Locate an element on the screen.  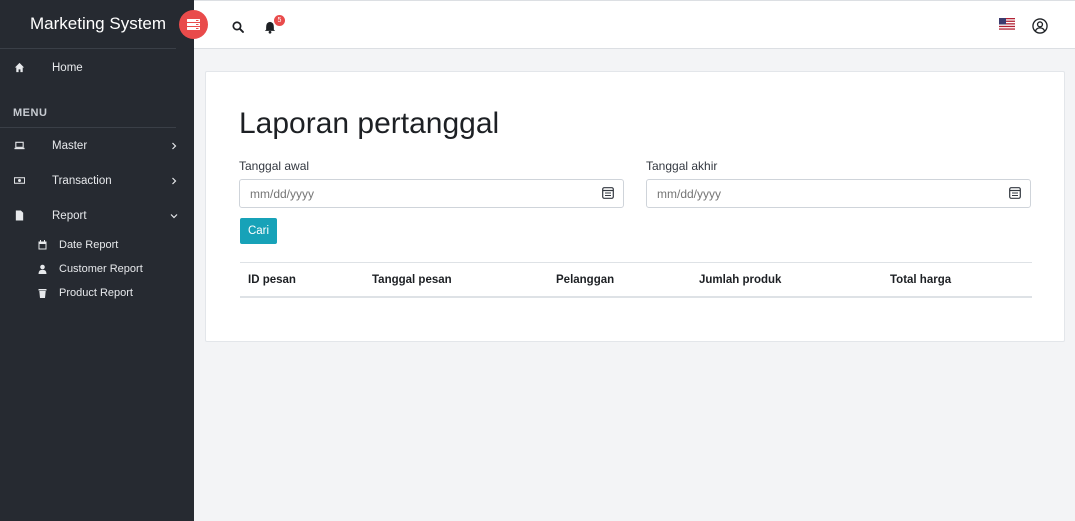
topbar: 5 is located at coordinates (634, 24).